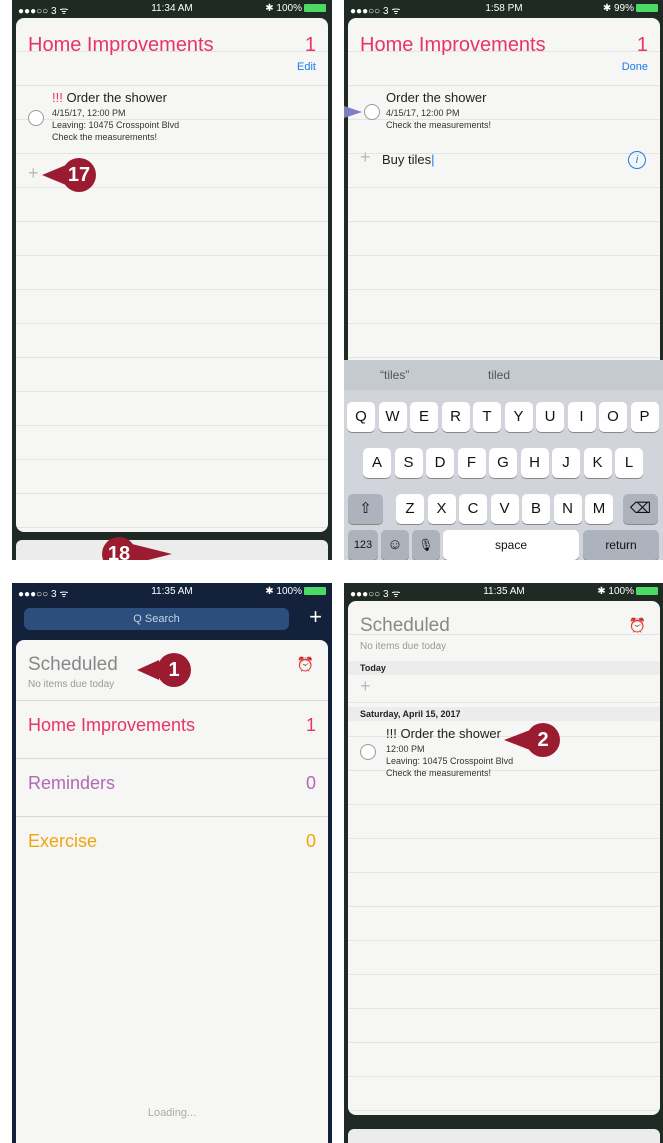  Describe the element at coordinates (550, 417) in the screenshot. I see `key-u: U` at that location.